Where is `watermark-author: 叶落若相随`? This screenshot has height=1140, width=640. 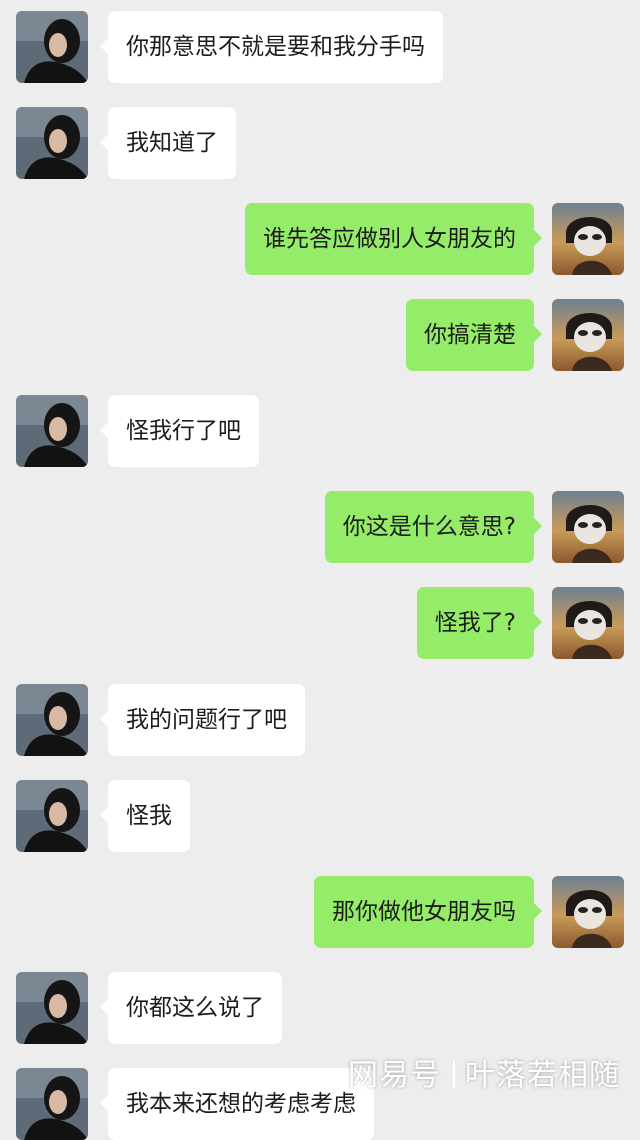 watermark-author: 叶落若相随 is located at coordinates (542, 1075).